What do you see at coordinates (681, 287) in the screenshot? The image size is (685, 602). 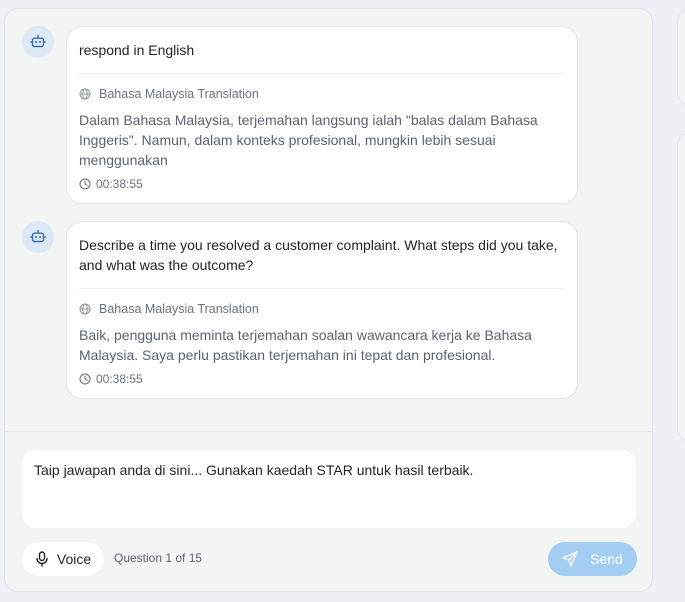 I see `side-panel-card-middle` at bounding box center [681, 287].